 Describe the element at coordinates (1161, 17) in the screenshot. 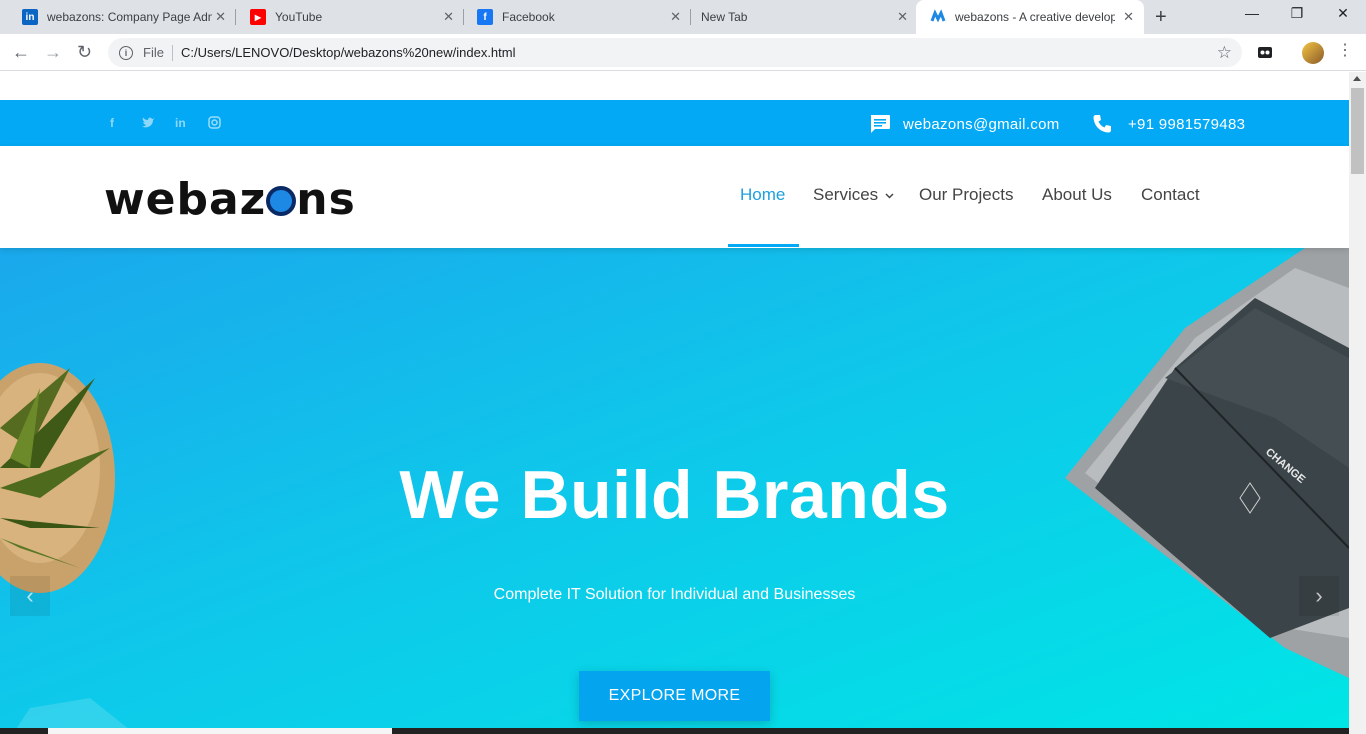

I see `new-tab-icon: +` at that location.